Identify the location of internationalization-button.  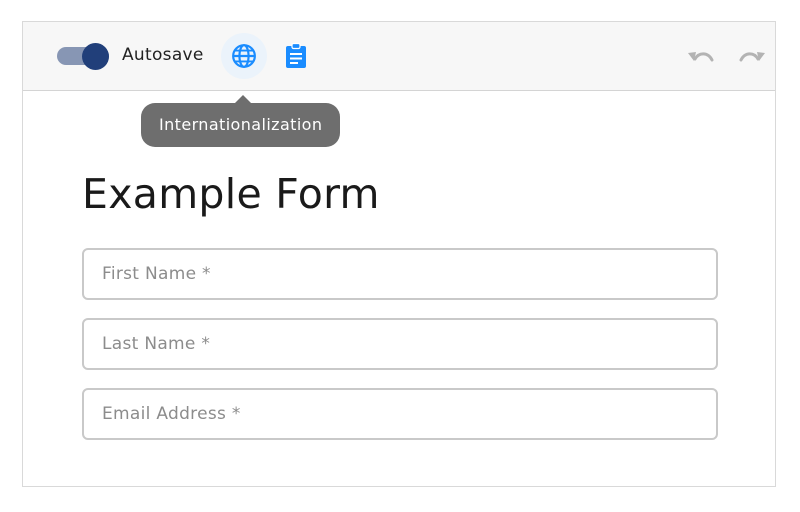
(244, 56).